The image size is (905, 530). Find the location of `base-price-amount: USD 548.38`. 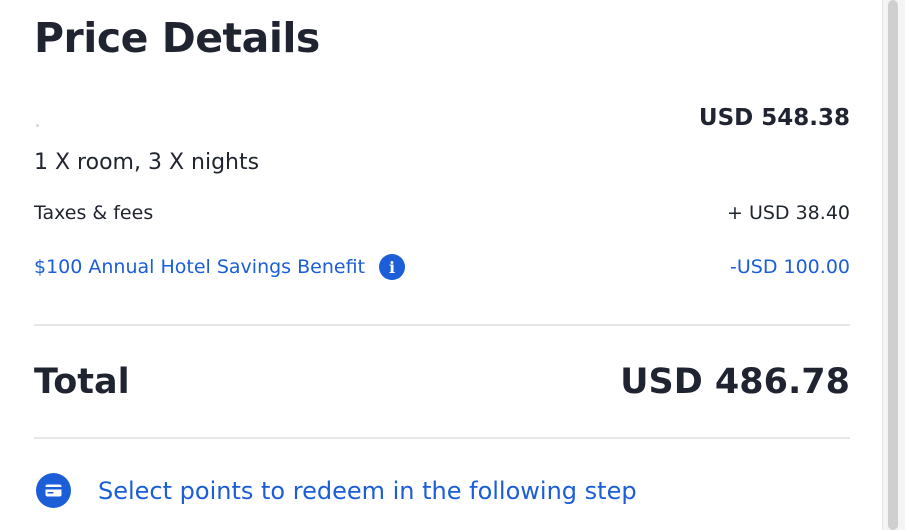

base-price-amount: USD 548.38 is located at coordinates (774, 118).